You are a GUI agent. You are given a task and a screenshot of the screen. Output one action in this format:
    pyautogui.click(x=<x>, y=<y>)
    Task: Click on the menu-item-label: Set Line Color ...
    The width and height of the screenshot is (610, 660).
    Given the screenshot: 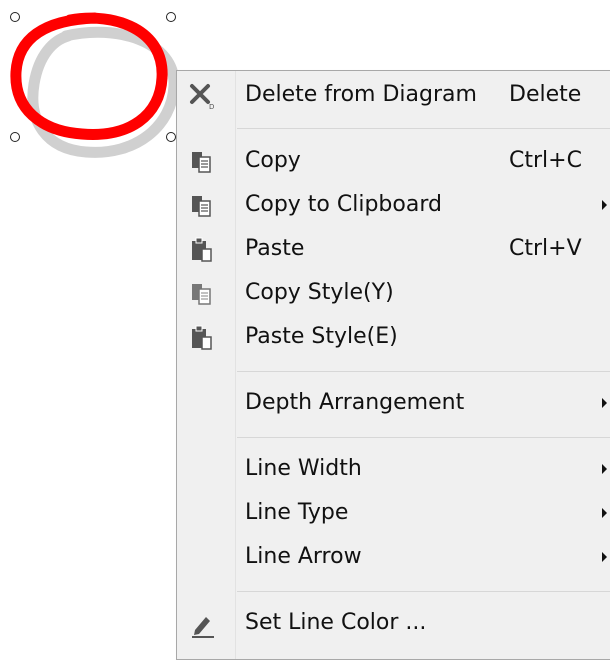 What is the action you would take?
    pyautogui.click(x=336, y=622)
    